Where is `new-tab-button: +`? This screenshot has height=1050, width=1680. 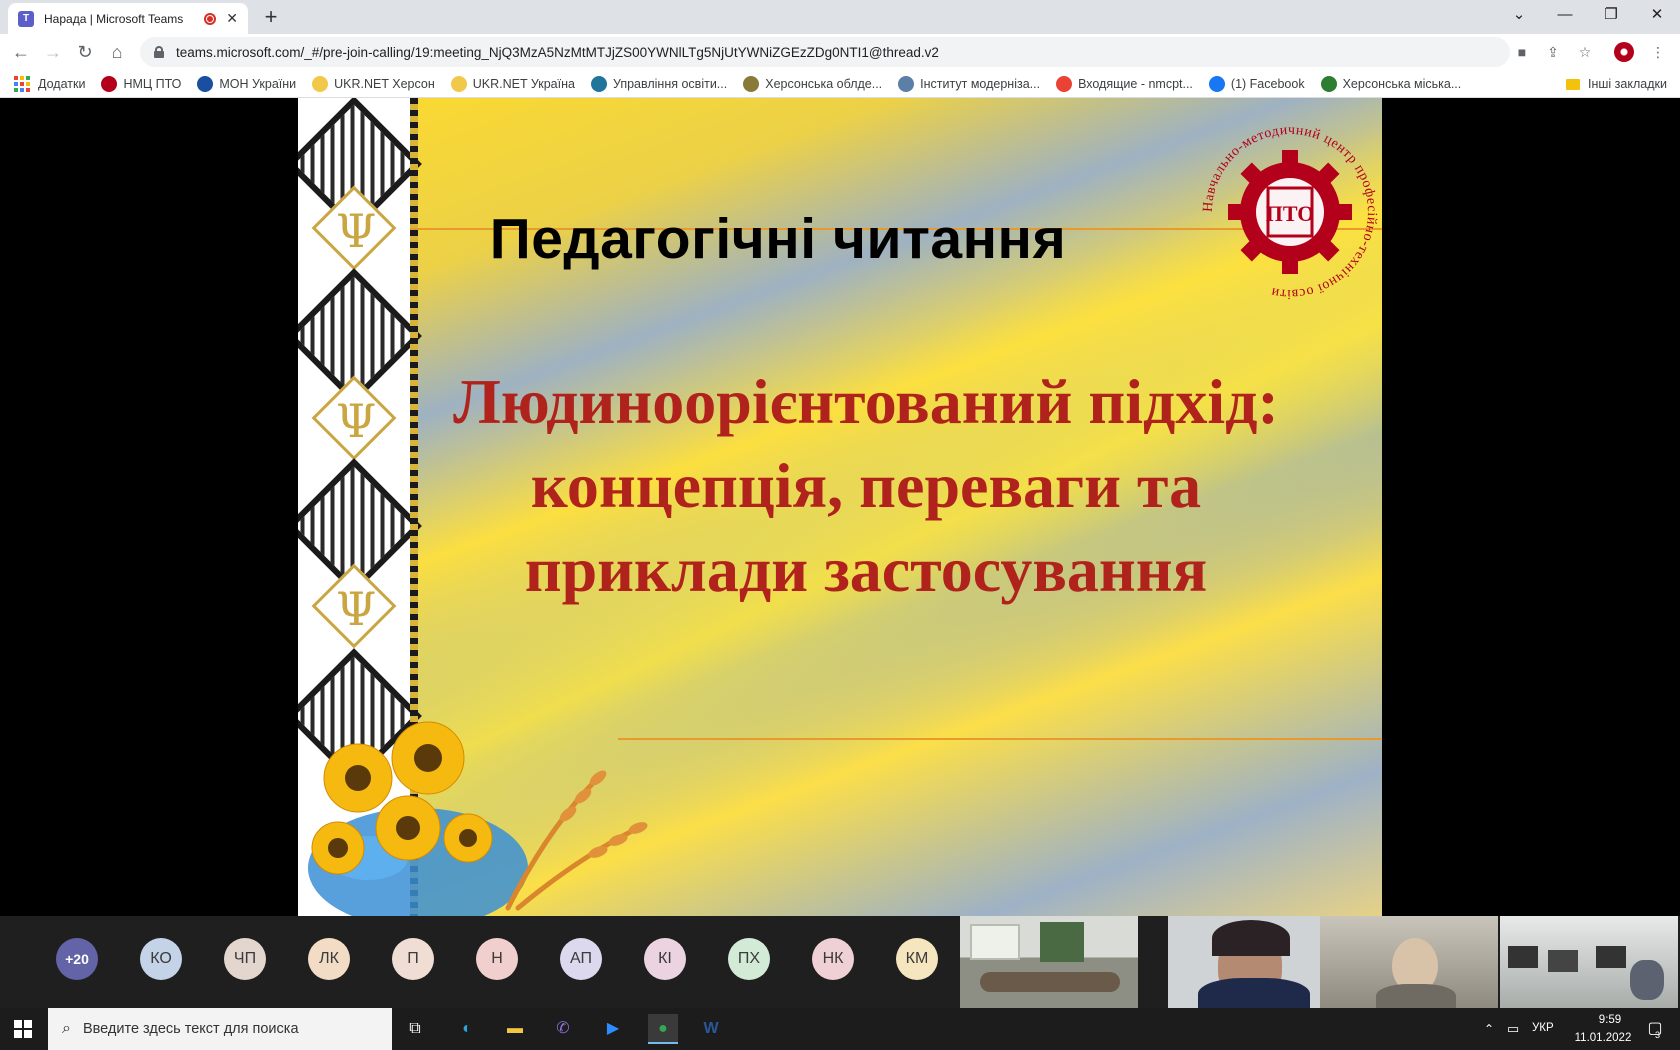 new-tab-button: + is located at coordinates (271, 17).